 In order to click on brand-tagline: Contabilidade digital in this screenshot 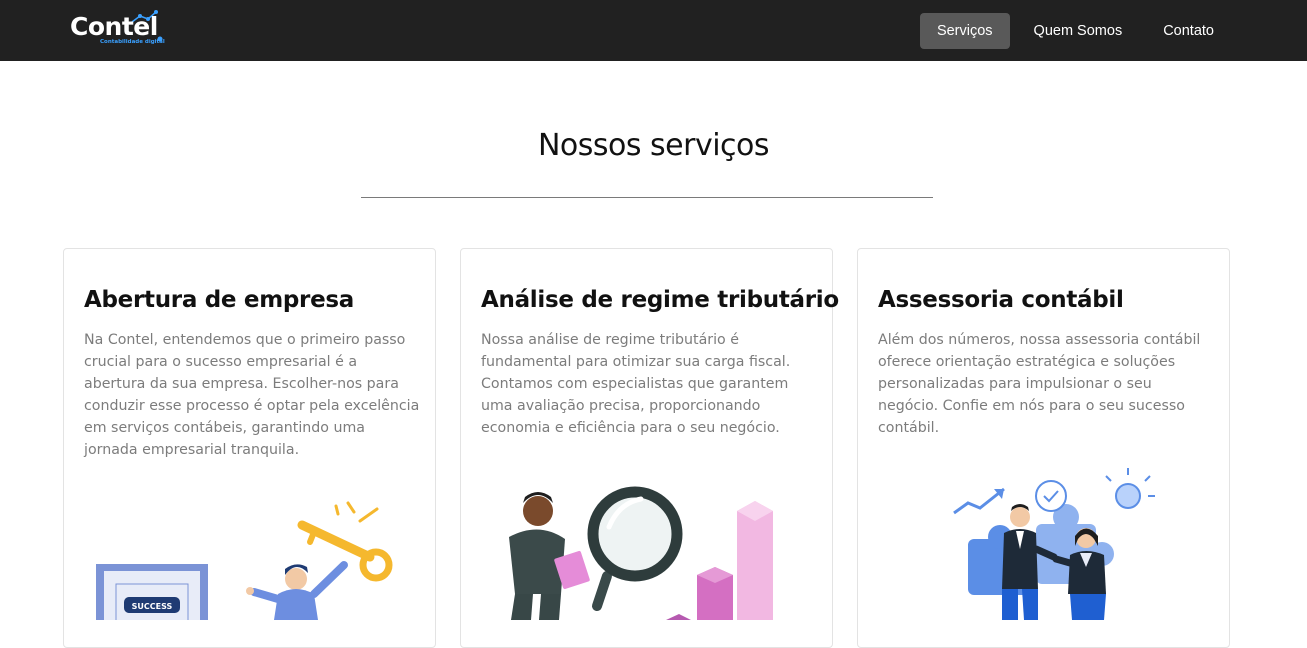, I will do `click(132, 42)`.